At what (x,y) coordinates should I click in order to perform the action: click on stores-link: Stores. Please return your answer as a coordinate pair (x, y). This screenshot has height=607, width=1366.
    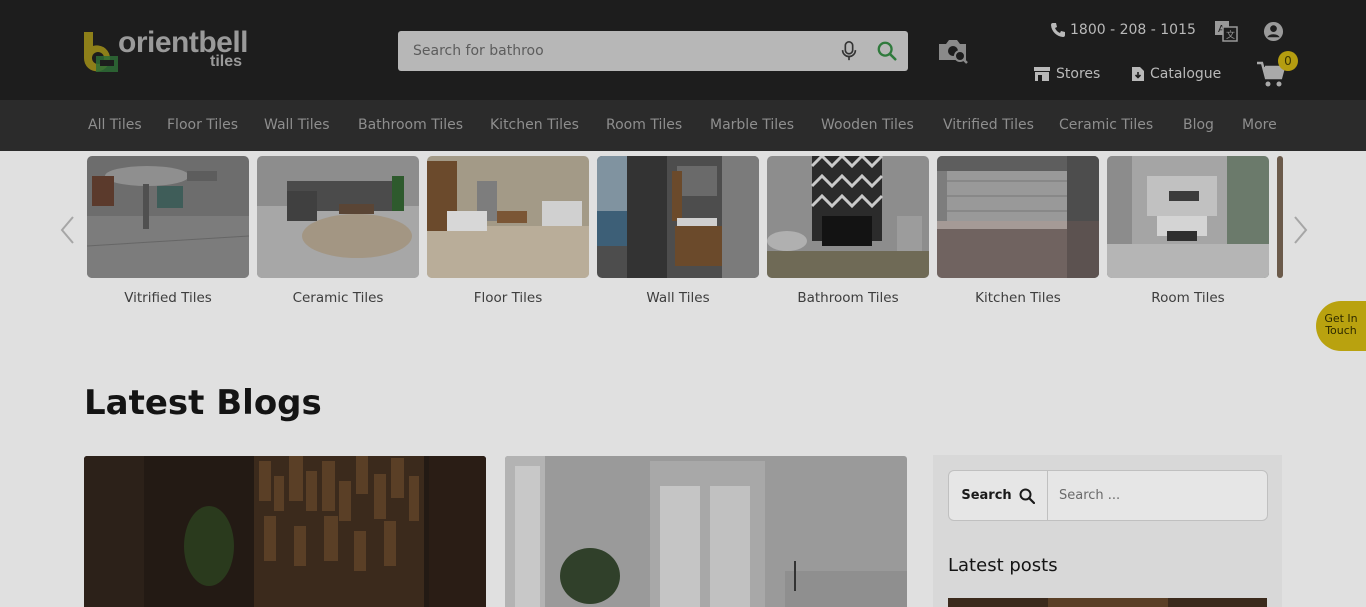
    Looking at the image, I should click on (1066, 74).